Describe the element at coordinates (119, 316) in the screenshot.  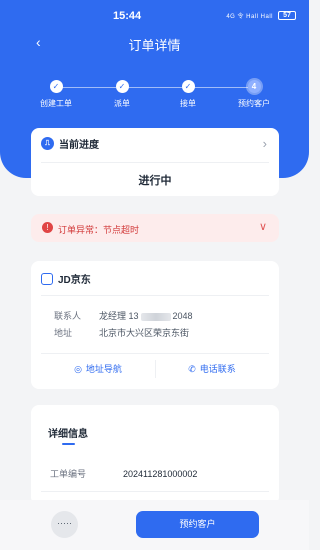
I see `contact-name: 龙经理 13` at that location.